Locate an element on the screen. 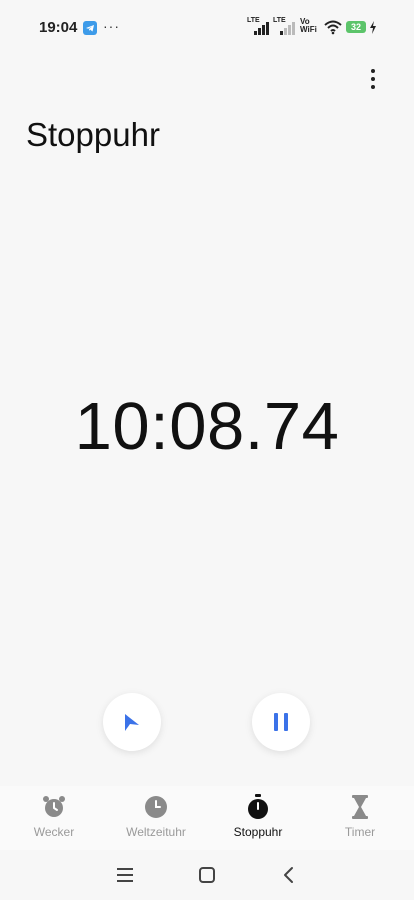 Image resolution: width=414 pixels, height=900 pixels. battery-icon: 32 is located at coordinates (356, 27).